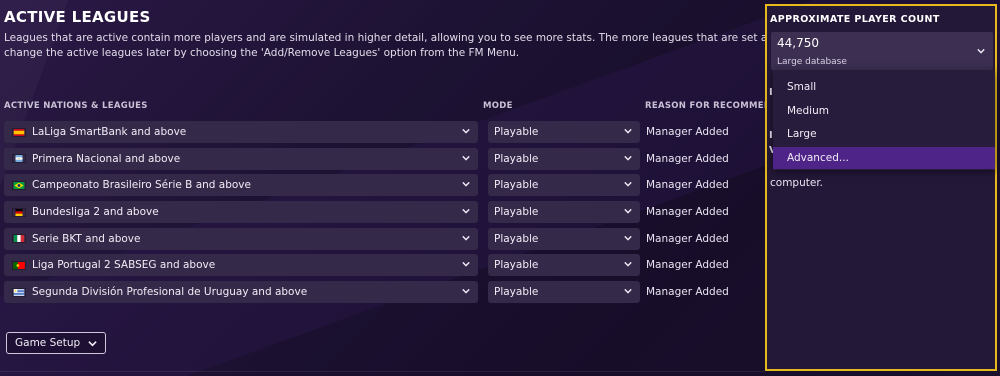 The height and width of the screenshot is (376, 1000). I want to click on argentina-flag-icon, so click(19, 159).